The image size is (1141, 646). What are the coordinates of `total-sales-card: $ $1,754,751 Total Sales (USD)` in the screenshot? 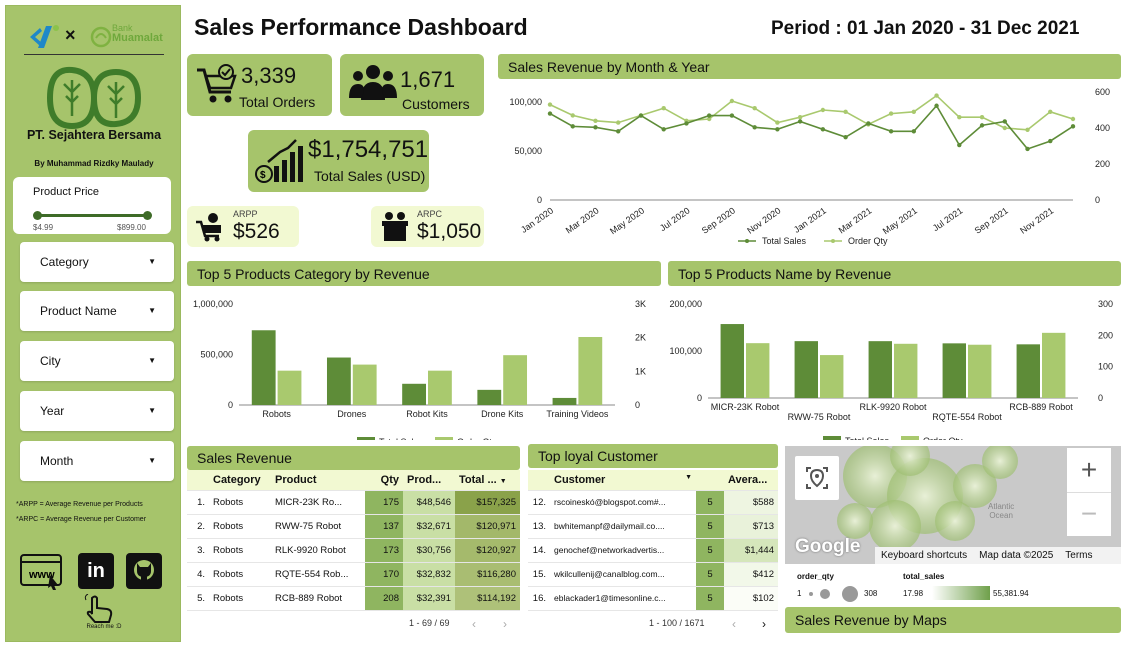 It's located at (338, 161).